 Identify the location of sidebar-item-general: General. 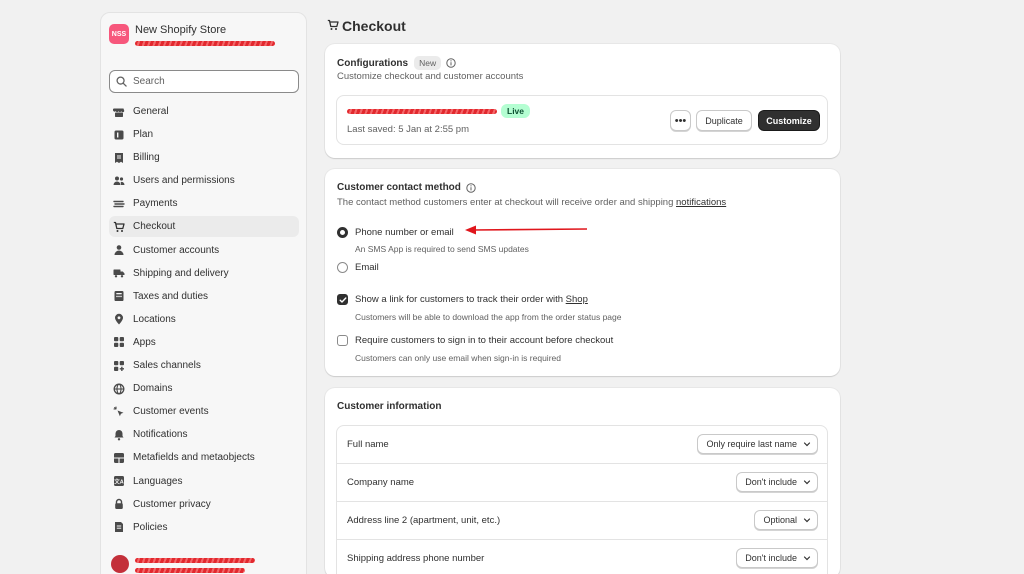
(204, 111).